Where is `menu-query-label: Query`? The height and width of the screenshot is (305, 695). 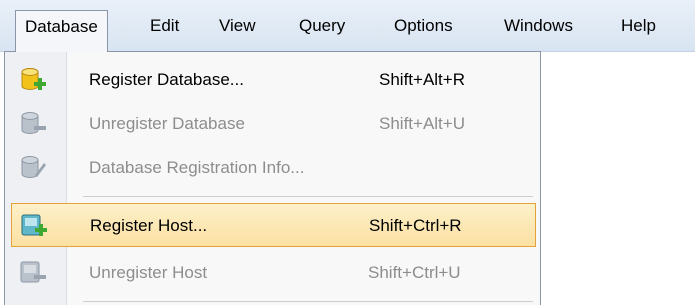 menu-query-label: Query is located at coordinates (322, 25).